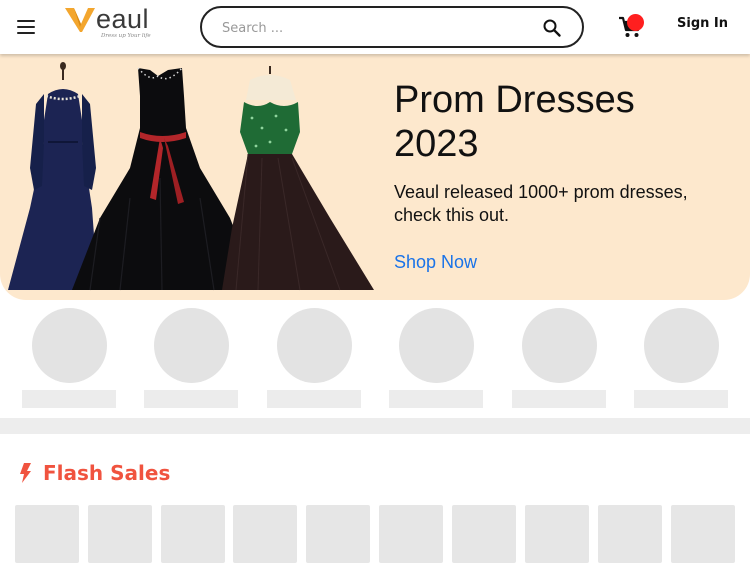 This screenshot has height=563, width=750. I want to click on shop-now-link: Shop Now, so click(435, 262).